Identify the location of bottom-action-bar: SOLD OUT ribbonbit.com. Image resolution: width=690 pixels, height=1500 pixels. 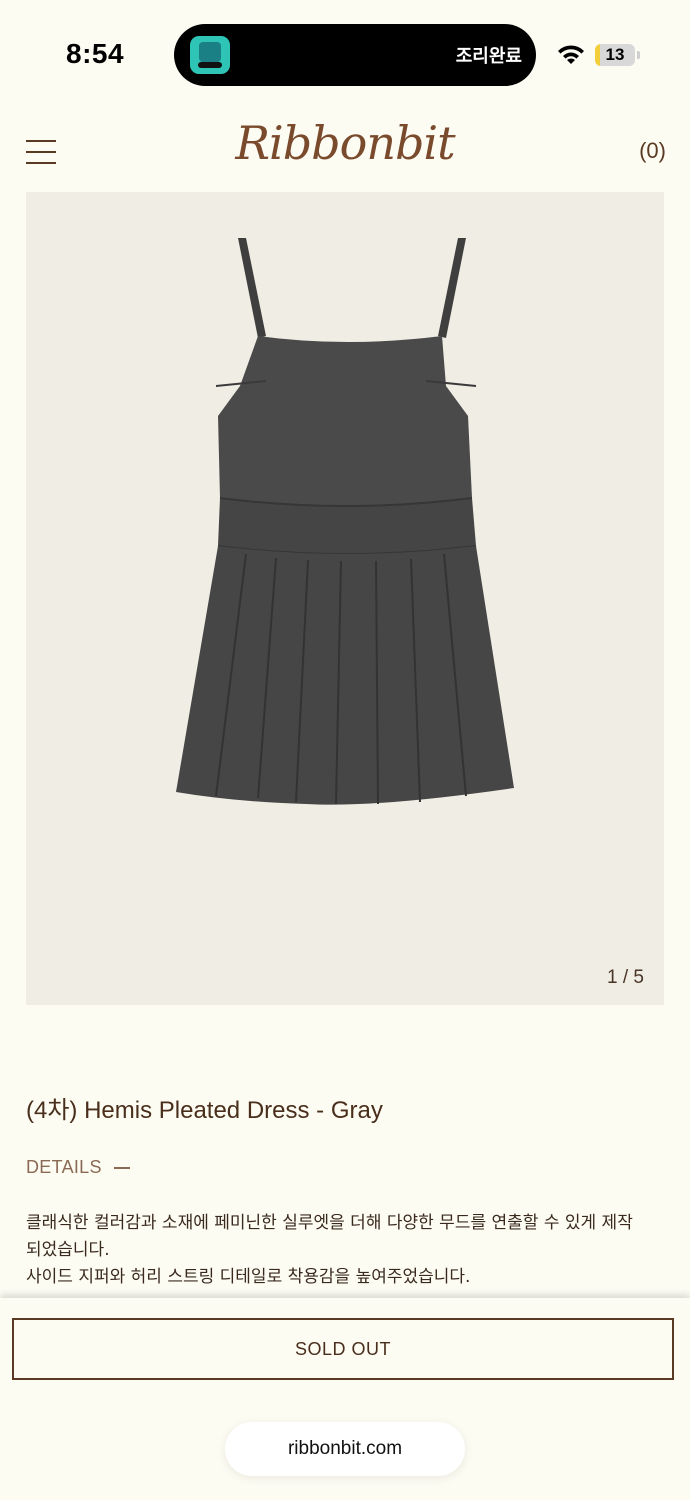
(345, 1399).